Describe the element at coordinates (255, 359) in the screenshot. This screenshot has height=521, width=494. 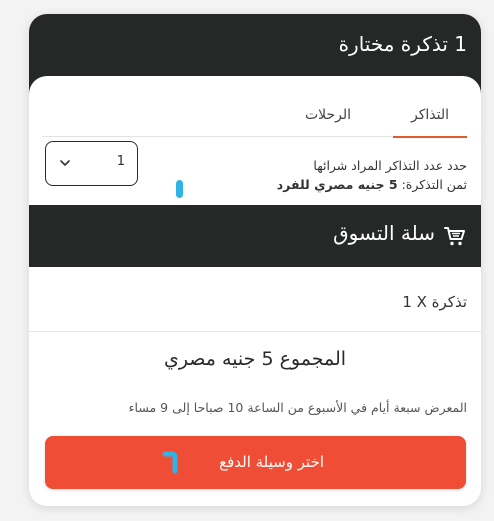
I see `cart-total: المجموع 5 جنيه مصري` at that location.